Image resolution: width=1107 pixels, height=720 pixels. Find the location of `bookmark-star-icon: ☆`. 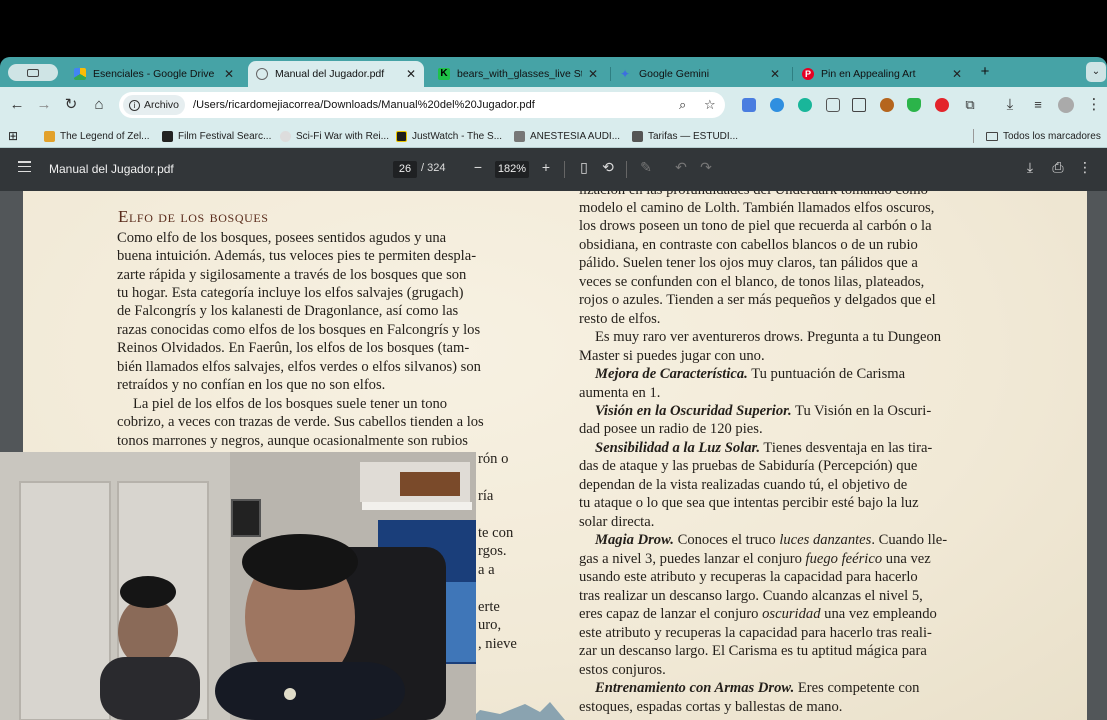

bookmark-star-icon: ☆ is located at coordinates (710, 105).